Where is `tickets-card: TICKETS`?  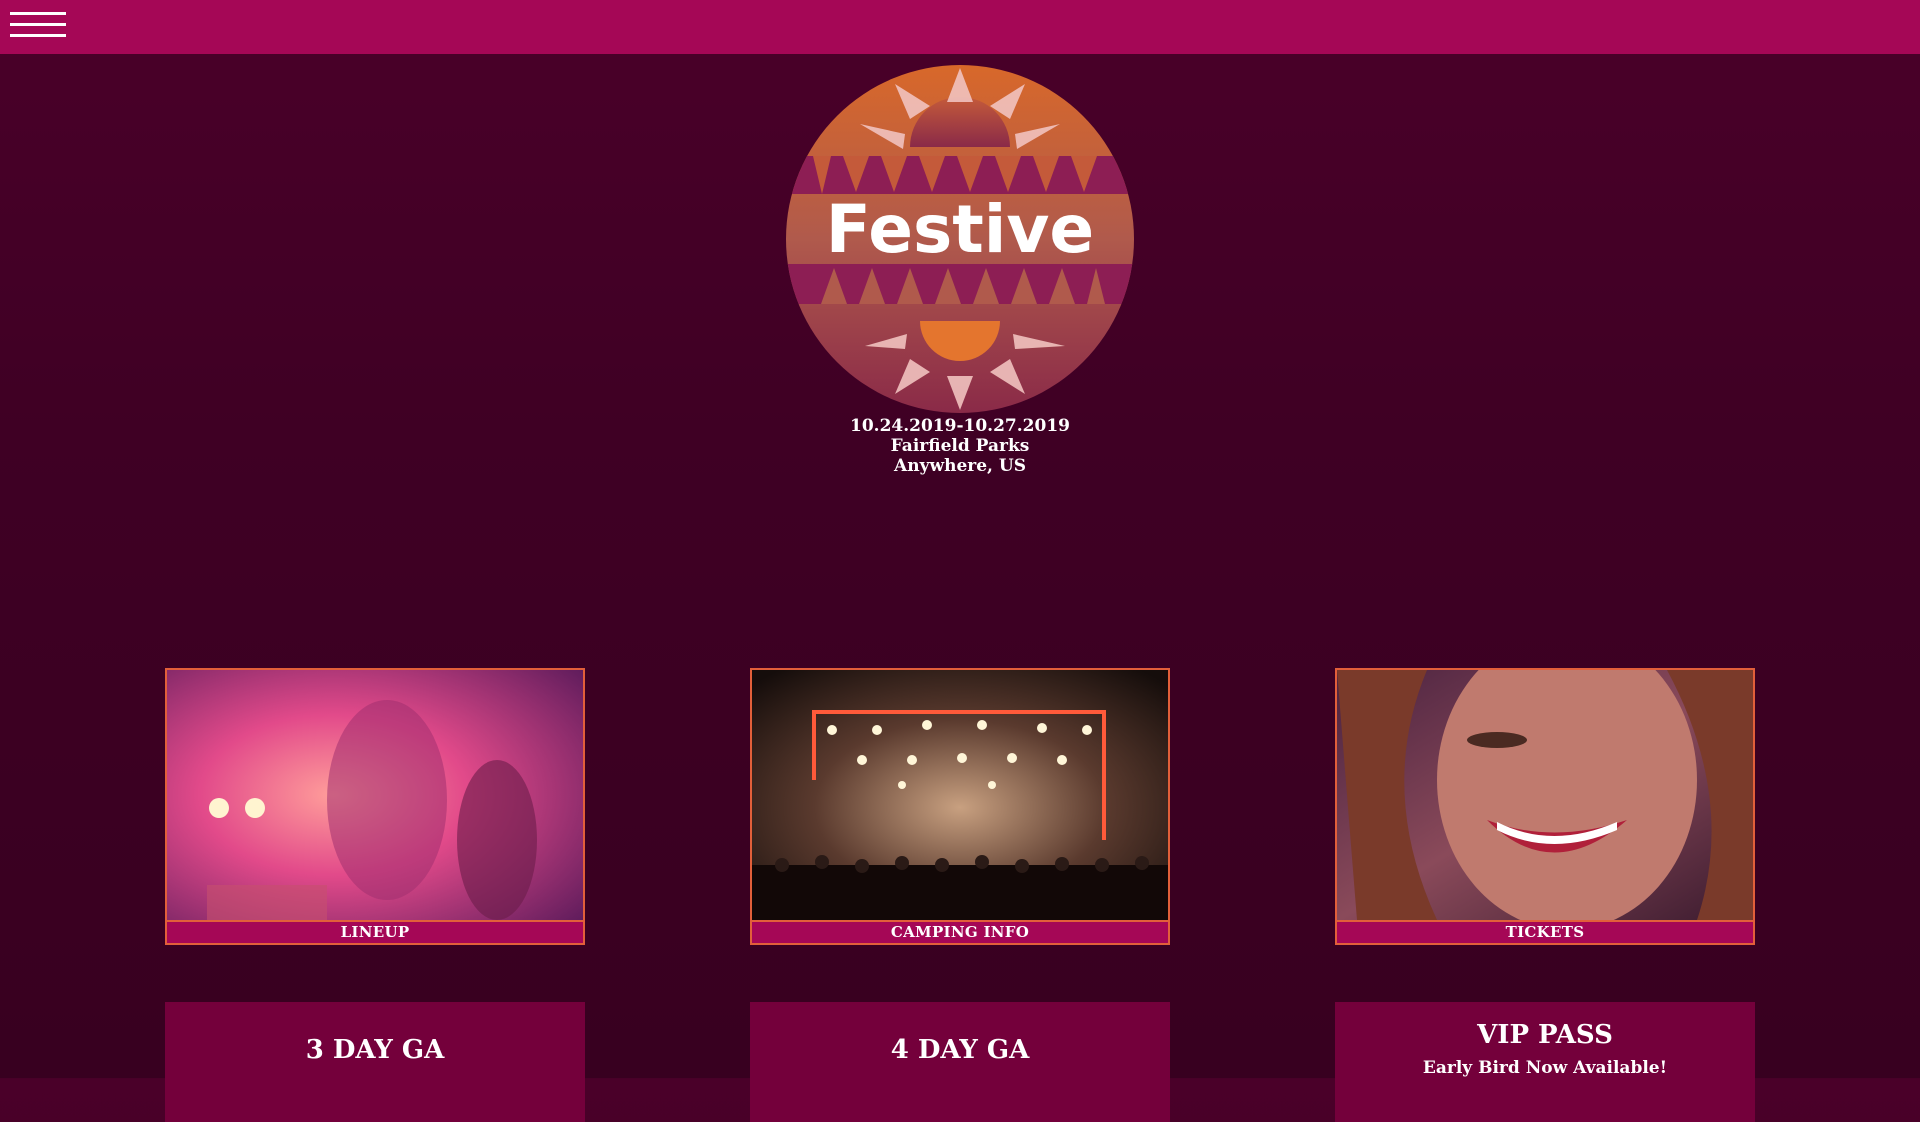
tickets-card: TICKETS is located at coordinates (1545, 806).